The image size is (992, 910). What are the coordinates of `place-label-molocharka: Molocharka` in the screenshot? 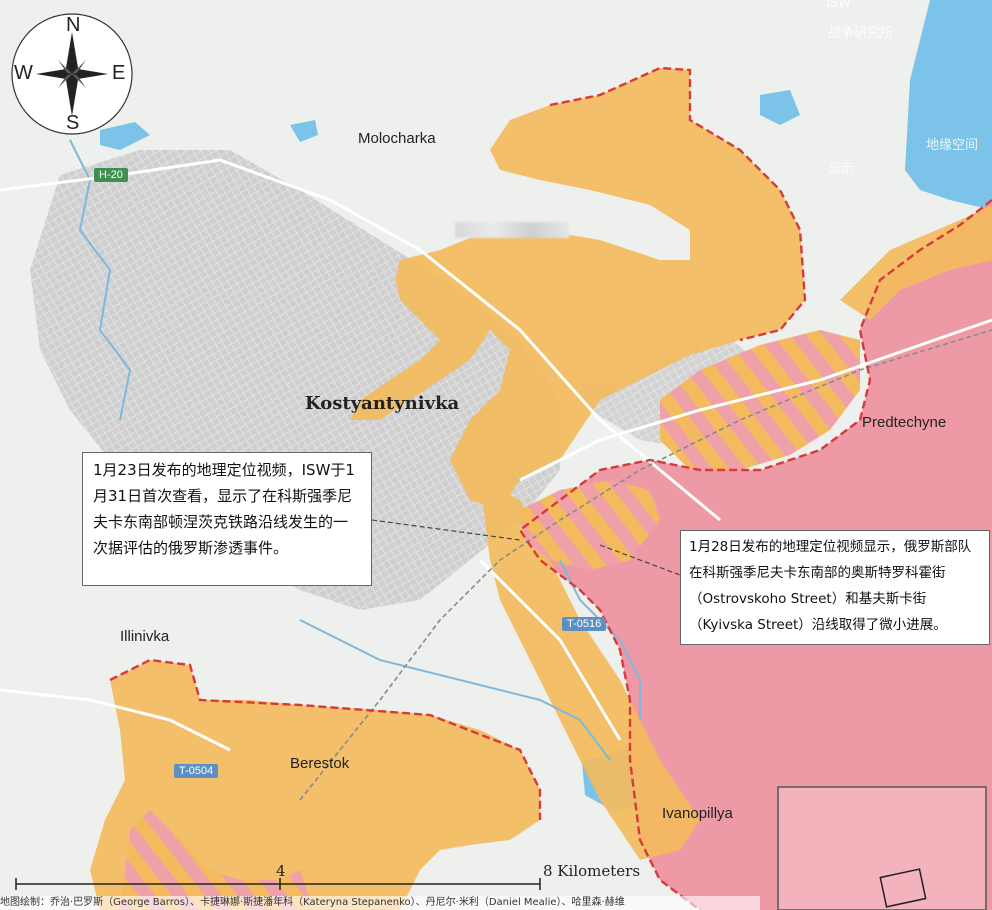 It's located at (397, 138).